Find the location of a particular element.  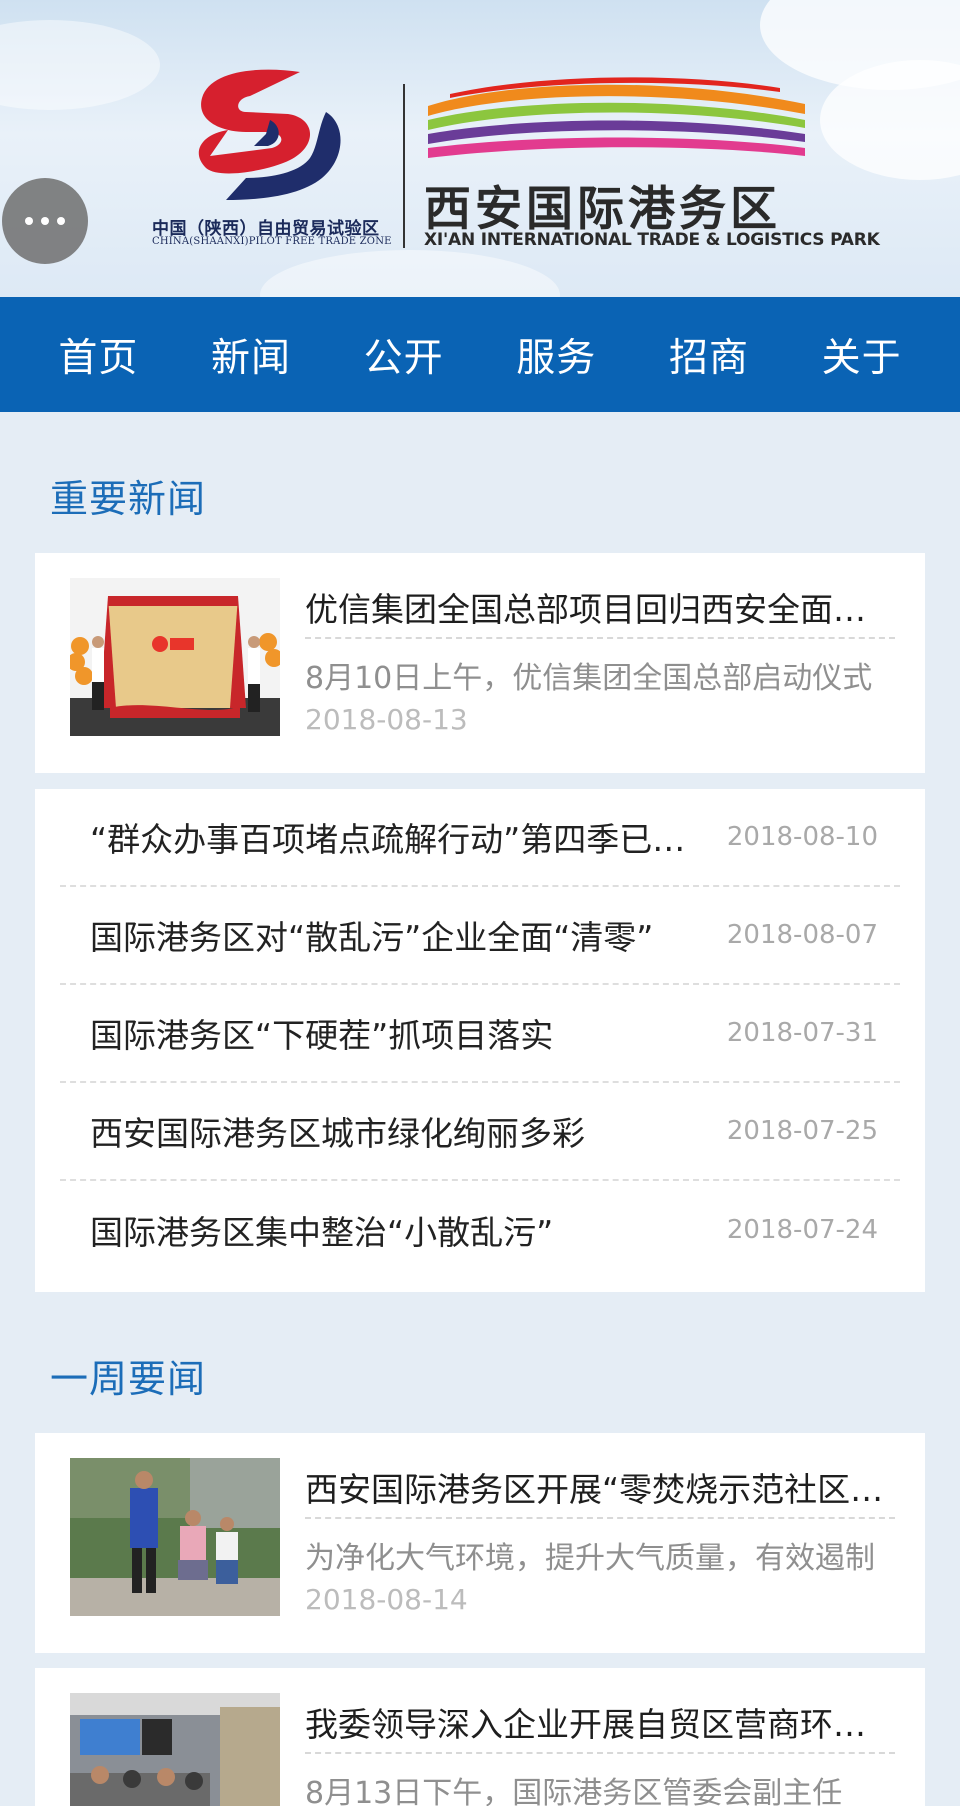

section-title-weekly-news: 一周要闻 is located at coordinates (128, 1379).